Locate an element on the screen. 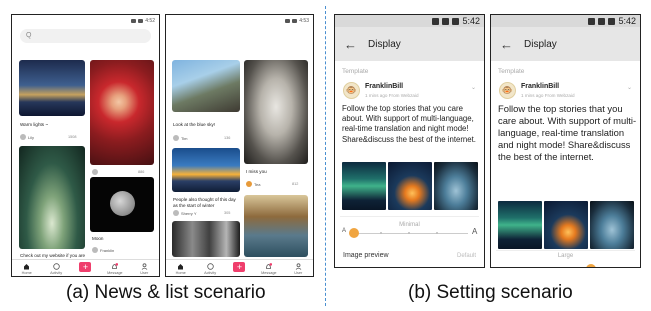  card-author: Franklin is located at coordinates (103, 250).